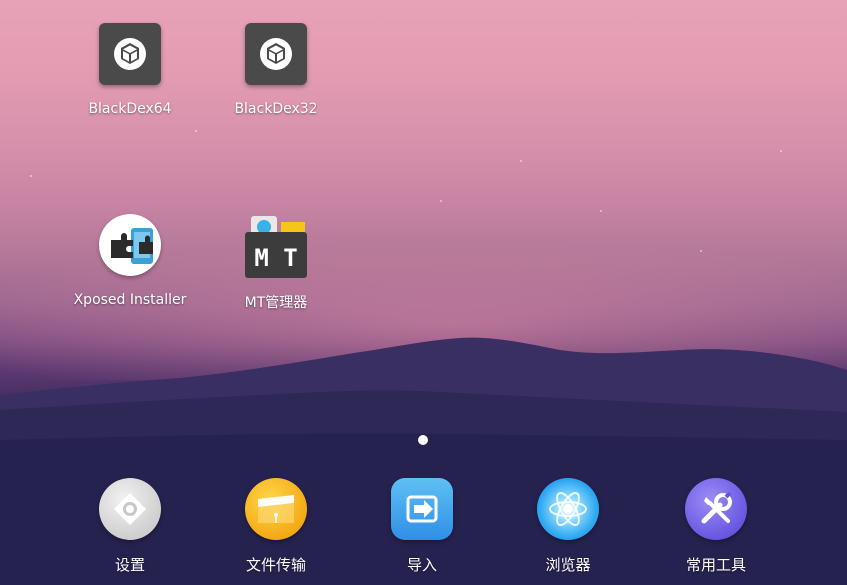 This screenshot has width=847, height=585. Describe the element at coordinates (130, 109) in the screenshot. I see `app-label: BlackDex64` at that location.